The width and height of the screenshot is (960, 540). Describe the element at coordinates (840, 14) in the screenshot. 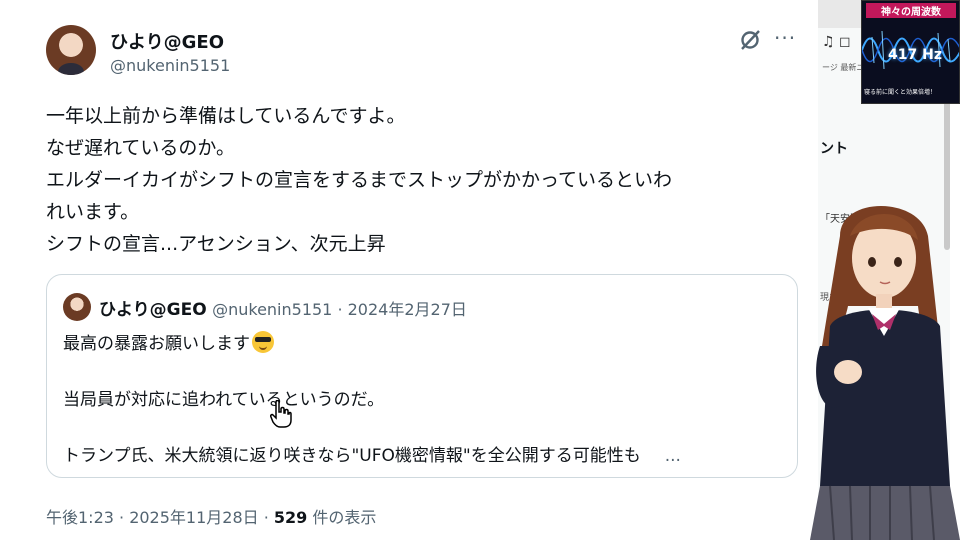

I see `sidebar-top-bar` at that location.